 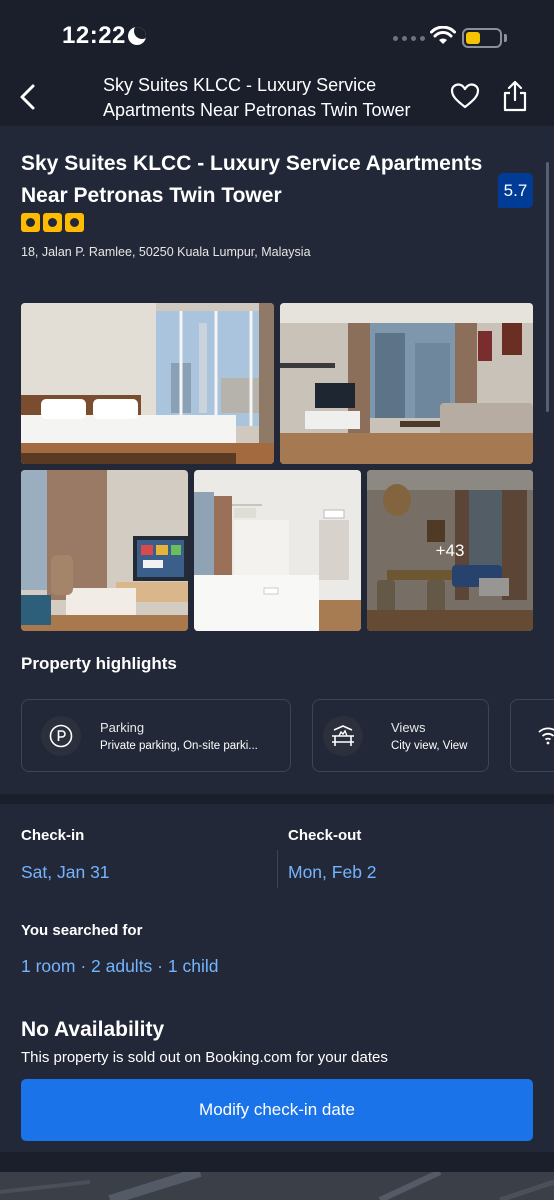 I want to click on search-summary-label: You searched for, so click(x=82, y=930).